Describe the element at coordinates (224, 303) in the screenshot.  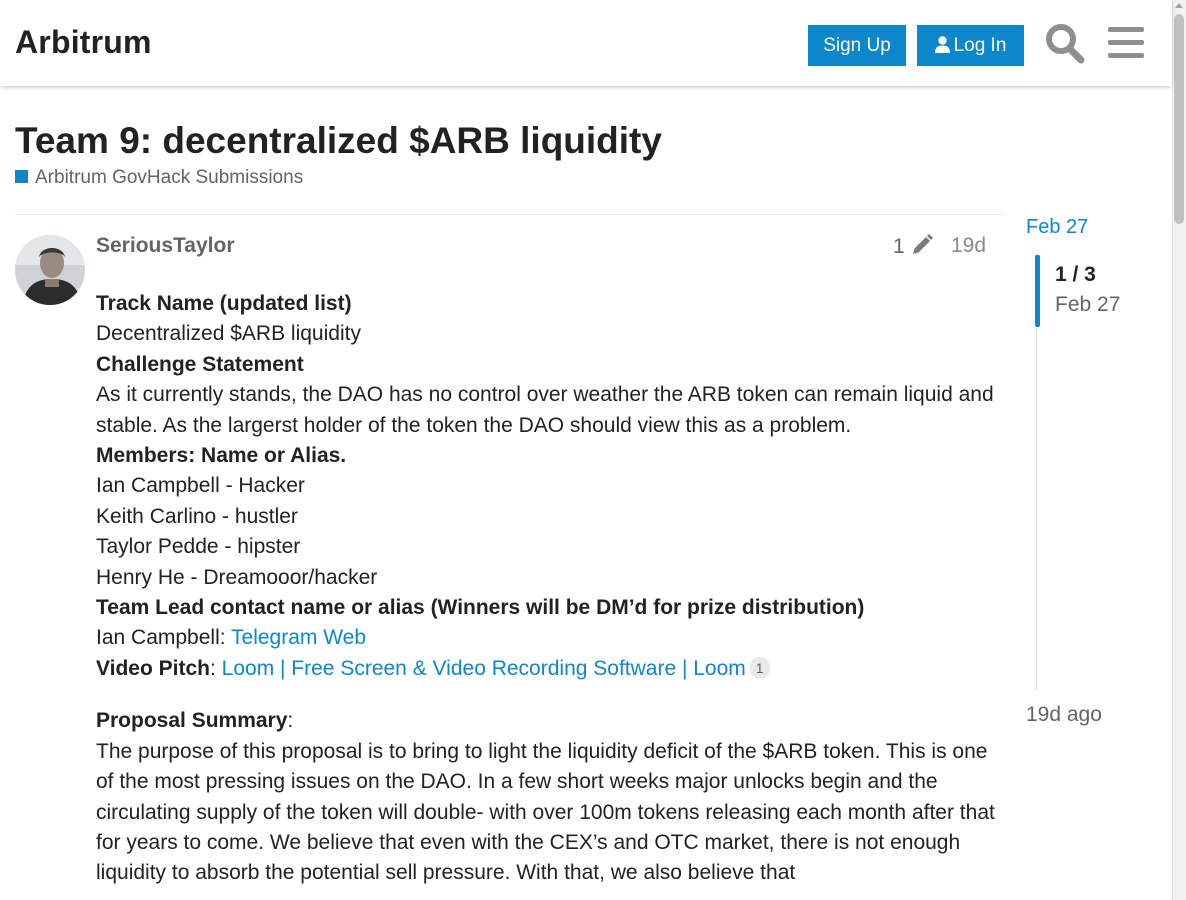
I see `post-line: Track Name (updated list)` at that location.